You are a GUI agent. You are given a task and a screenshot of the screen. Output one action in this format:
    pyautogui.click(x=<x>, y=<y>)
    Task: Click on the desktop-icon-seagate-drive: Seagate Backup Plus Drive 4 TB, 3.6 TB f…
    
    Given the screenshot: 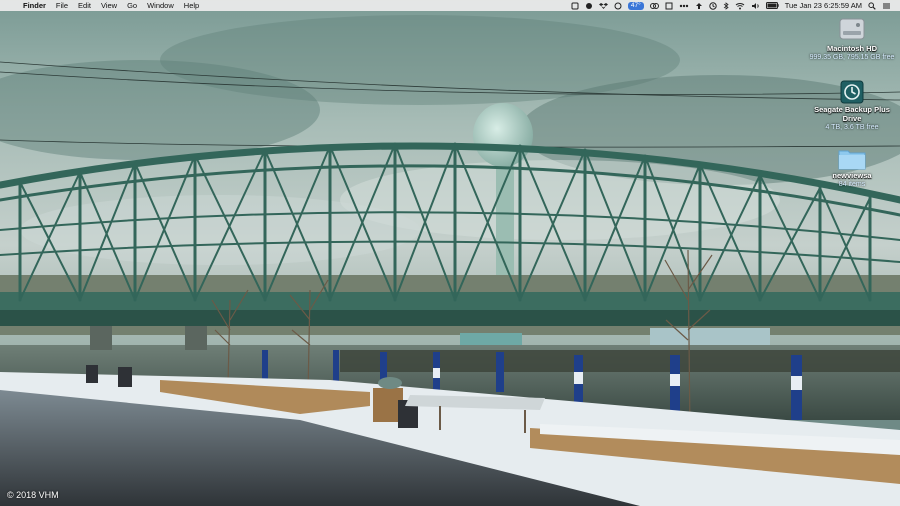 What is the action you would take?
    pyautogui.click(x=852, y=105)
    